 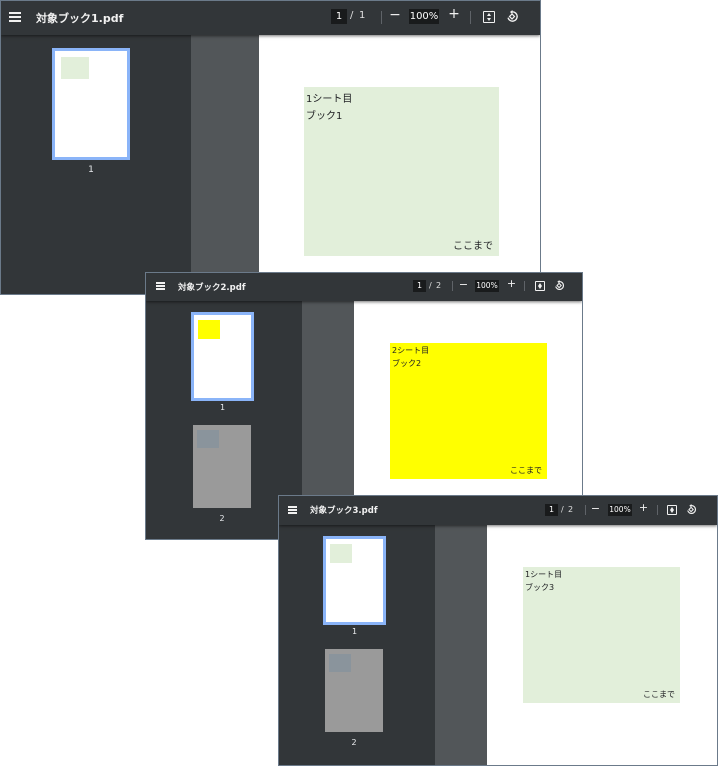 I want to click on viewer-toolbar: 対象ブック3.pdf 1 / 2 − 100% +, so click(x=498, y=510).